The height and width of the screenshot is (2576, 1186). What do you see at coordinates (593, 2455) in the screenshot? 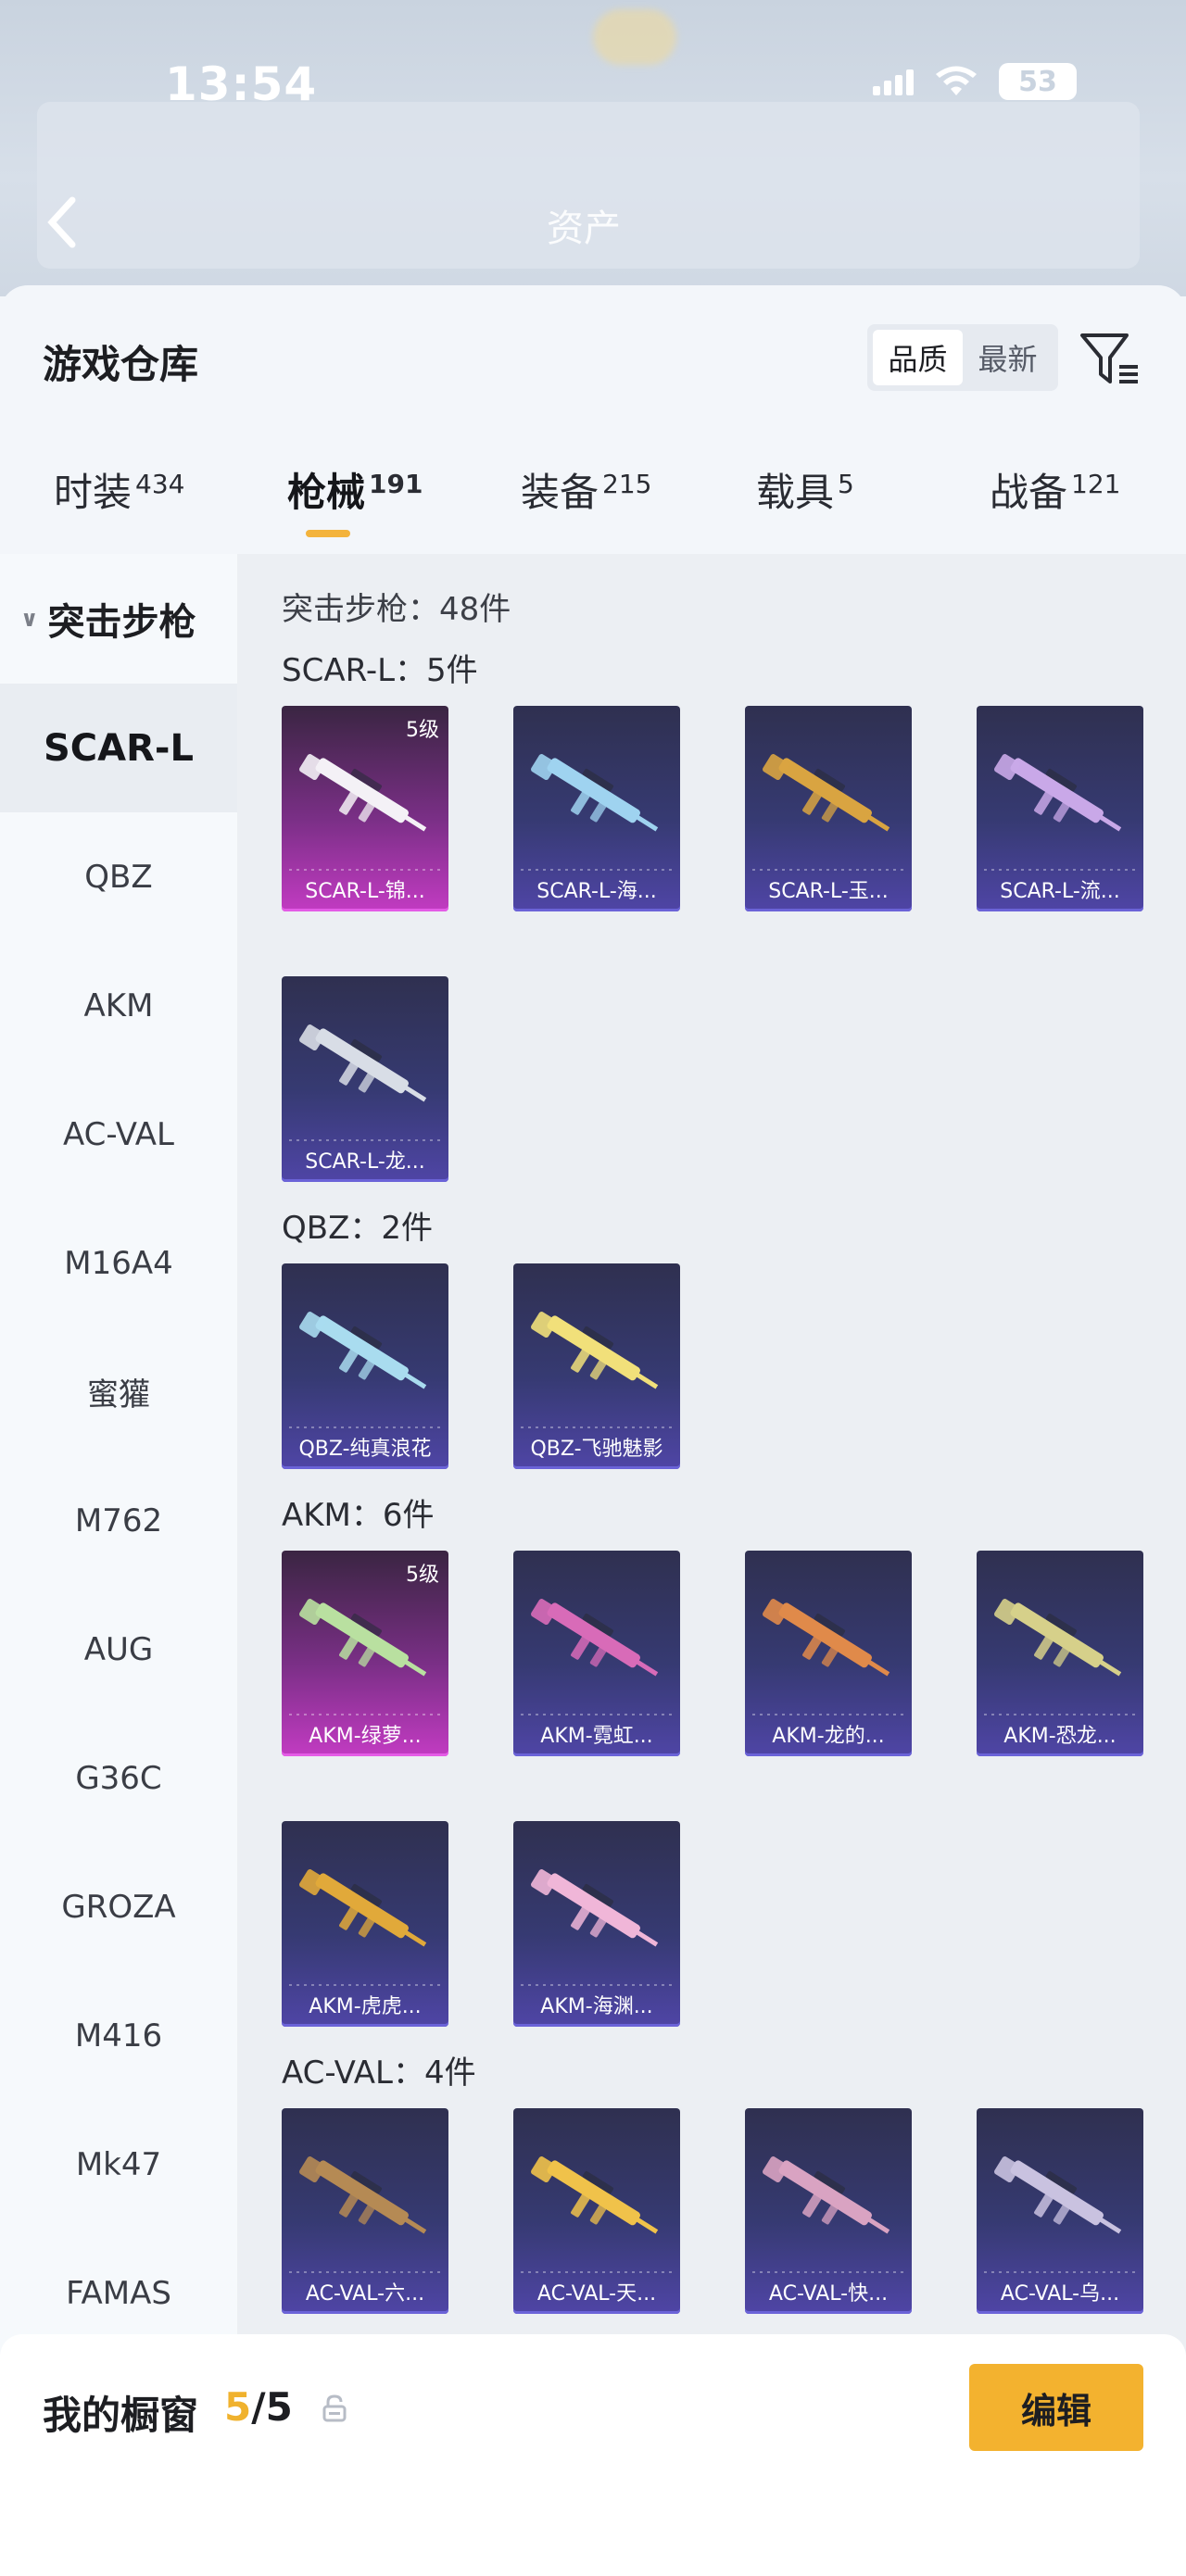
I see `showcase-bar: 我的橱窗 5/5 编辑` at bounding box center [593, 2455].